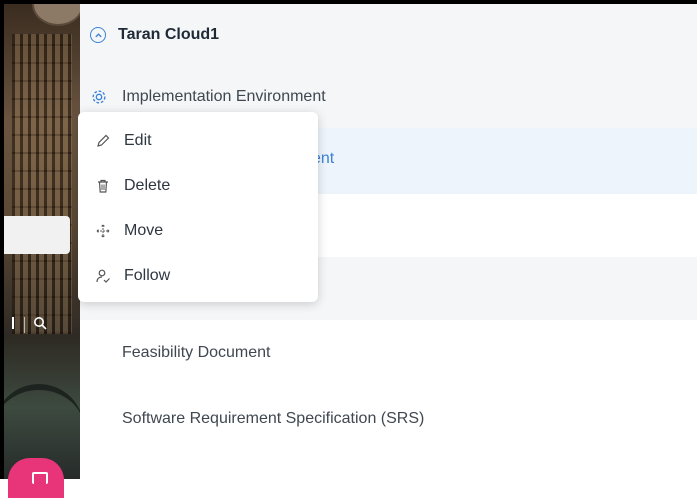 Image resolution: width=697 pixels, height=498 pixels. Describe the element at coordinates (24, 324) in the screenshot. I see `toolbar-divider` at that location.